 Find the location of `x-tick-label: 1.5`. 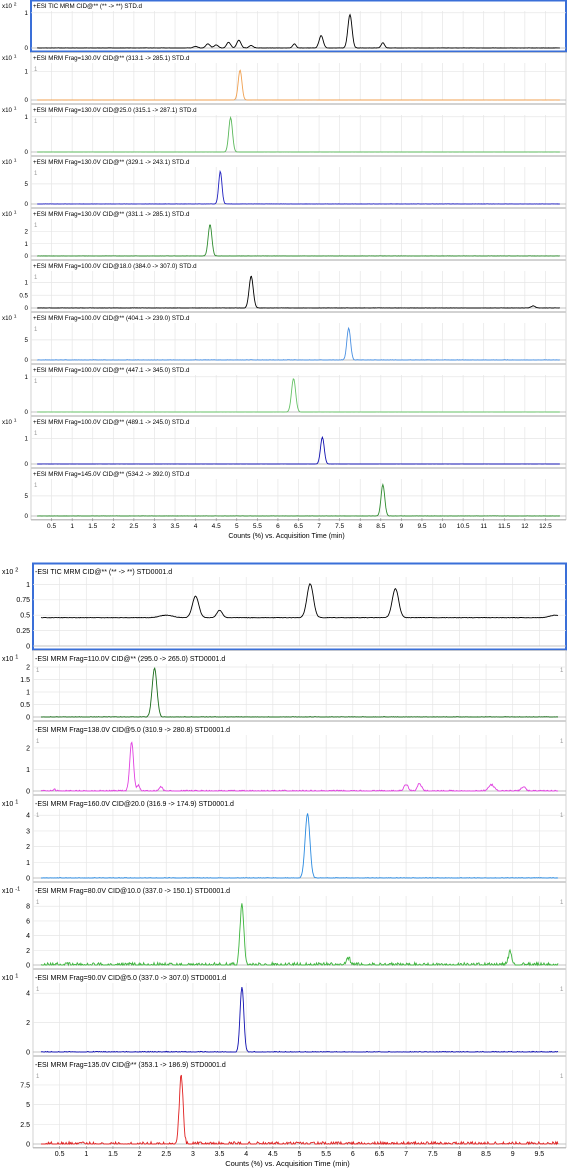

x-tick-label: 1.5 is located at coordinates (92, 526).